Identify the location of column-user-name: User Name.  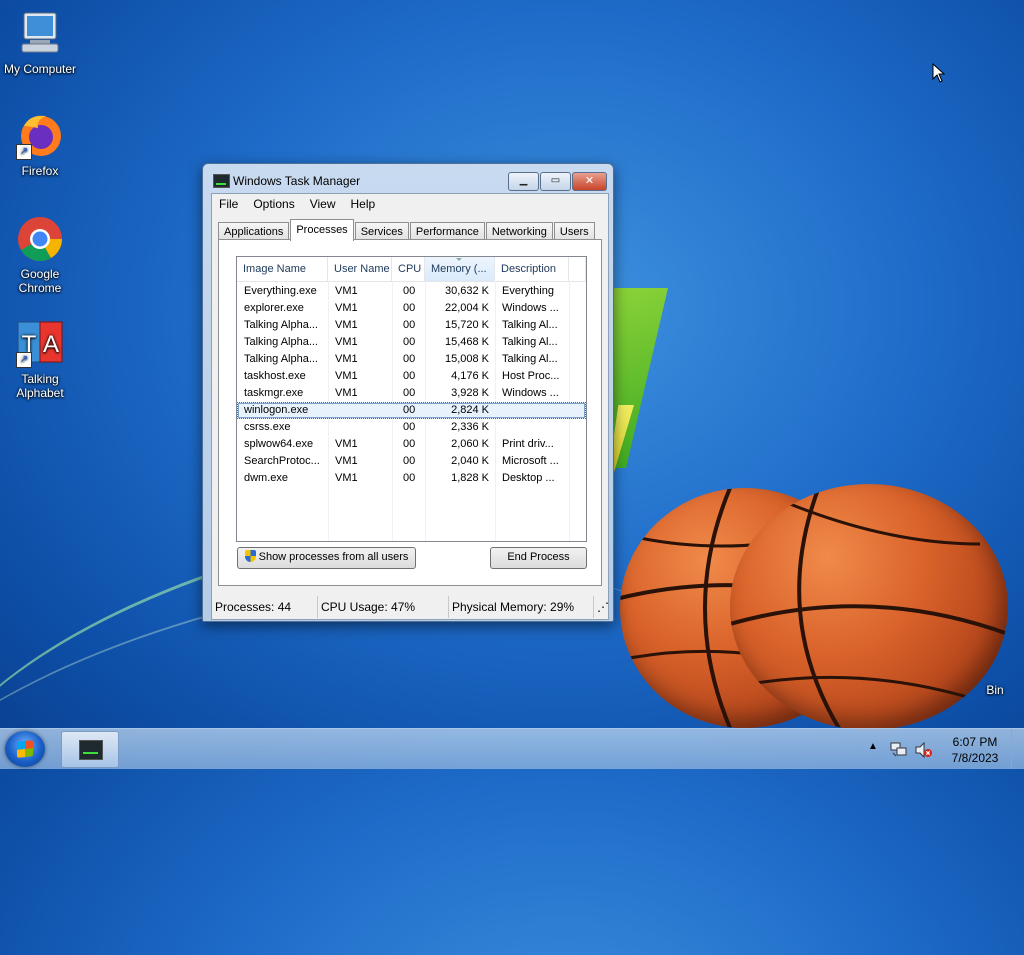
(360, 269).